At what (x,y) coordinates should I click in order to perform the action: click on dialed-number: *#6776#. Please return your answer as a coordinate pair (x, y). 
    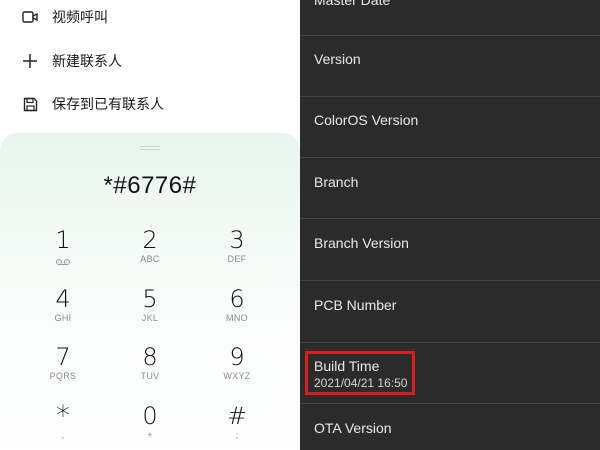
    Looking at the image, I should click on (150, 185).